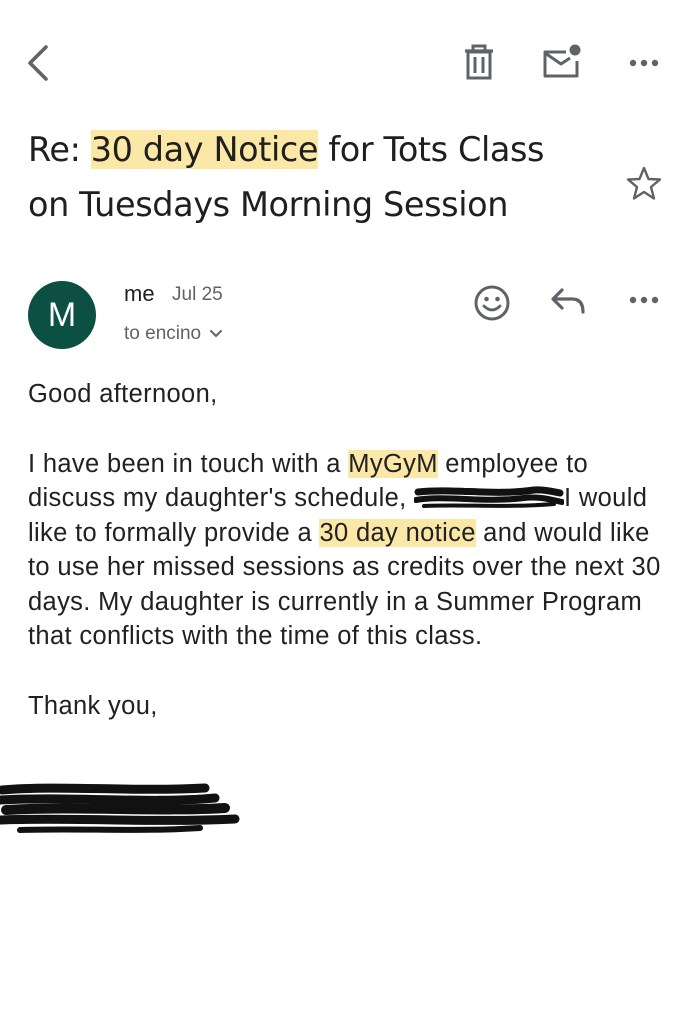 This screenshot has width=692, height=1024. I want to click on back-arrow-icon, so click(40, 63).